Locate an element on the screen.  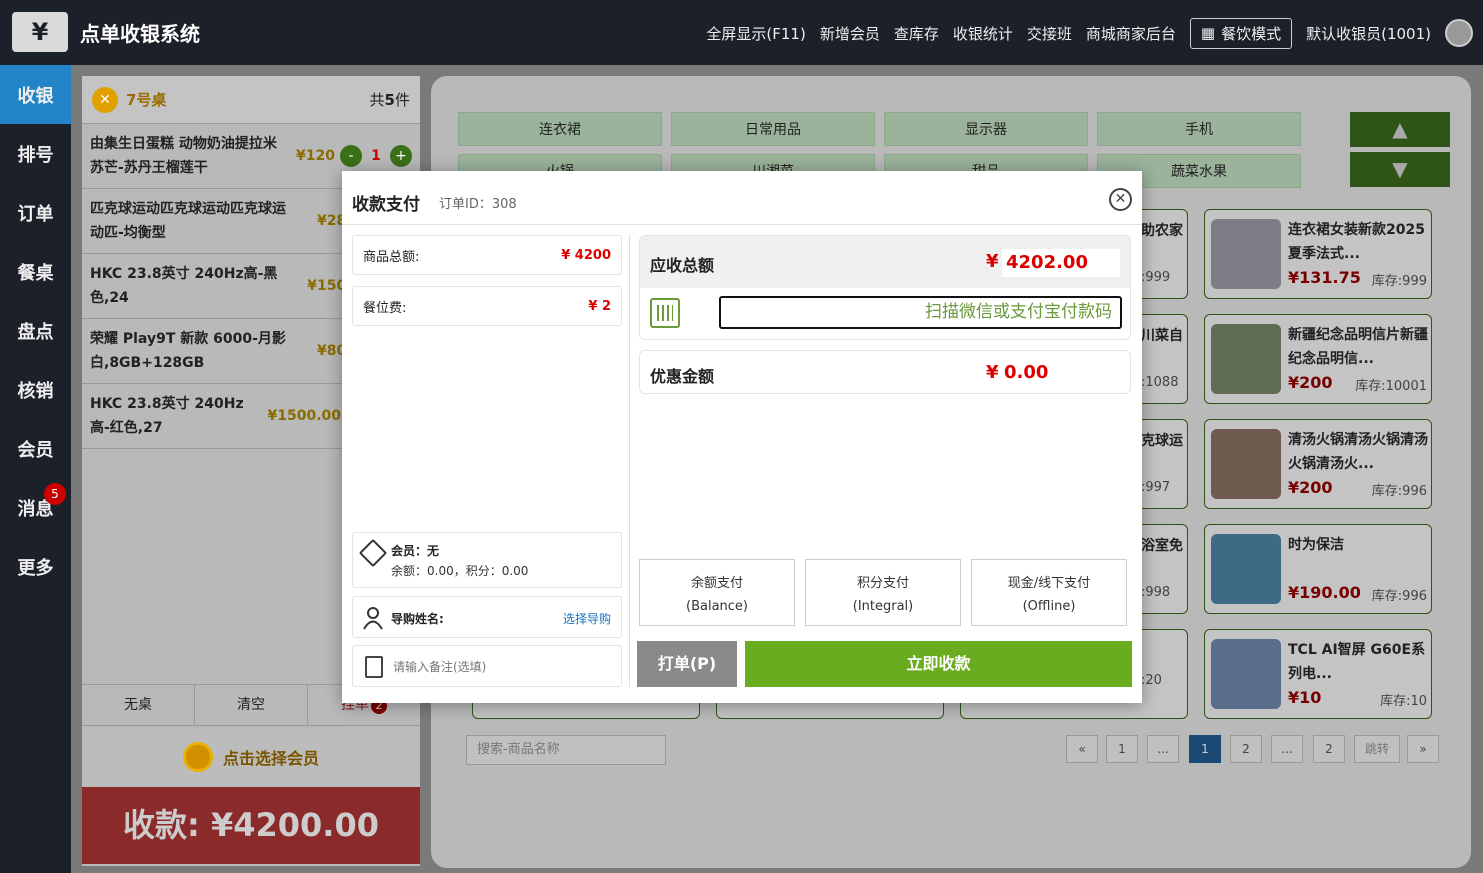
scroll-up-button: ▲ is located at coordinates (1400, 129).